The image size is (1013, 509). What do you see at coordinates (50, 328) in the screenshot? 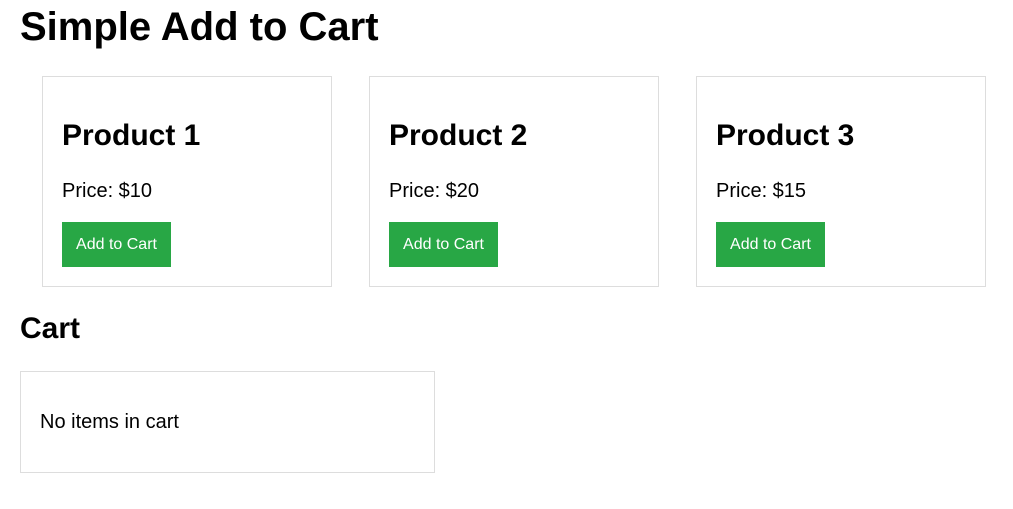
I see `cart-heading: Cart` at bounding box center [50, 328].